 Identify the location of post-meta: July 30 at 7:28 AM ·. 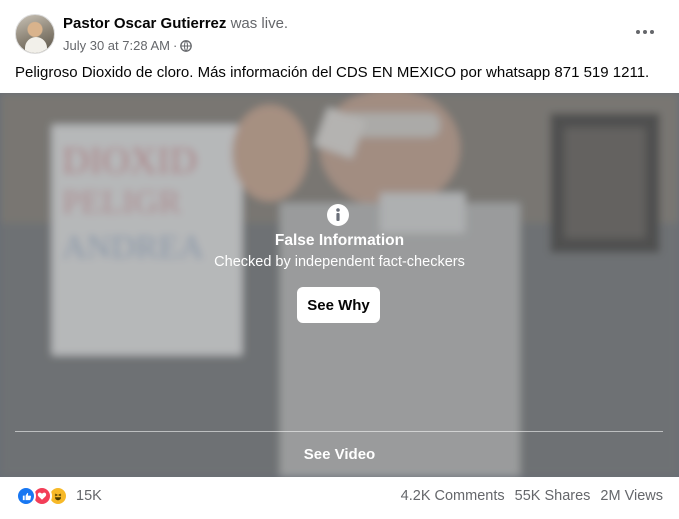
(128, 45).